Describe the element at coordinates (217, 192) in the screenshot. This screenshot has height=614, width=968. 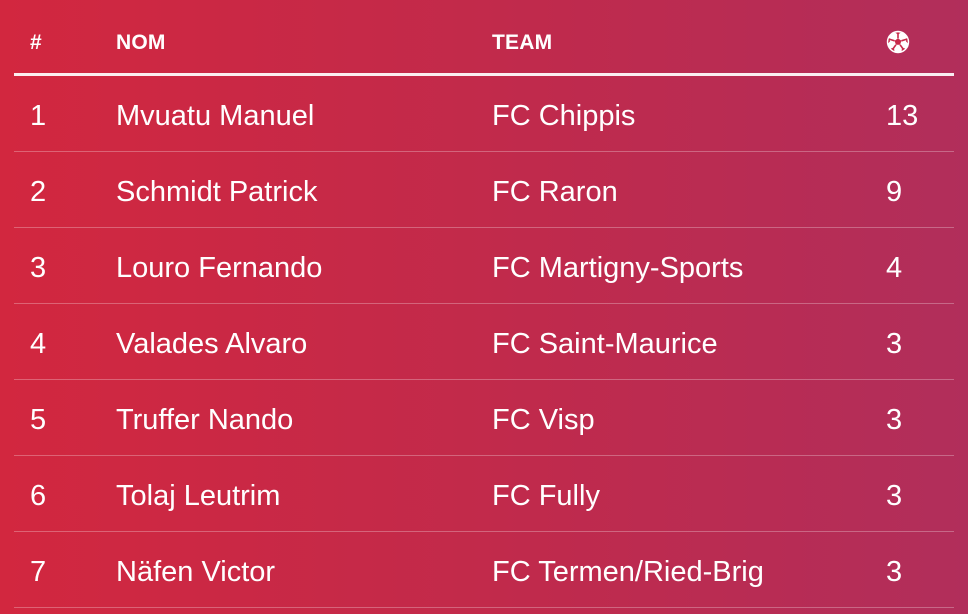
I see `player-name-cell: Schmidt Patrick` at that location.